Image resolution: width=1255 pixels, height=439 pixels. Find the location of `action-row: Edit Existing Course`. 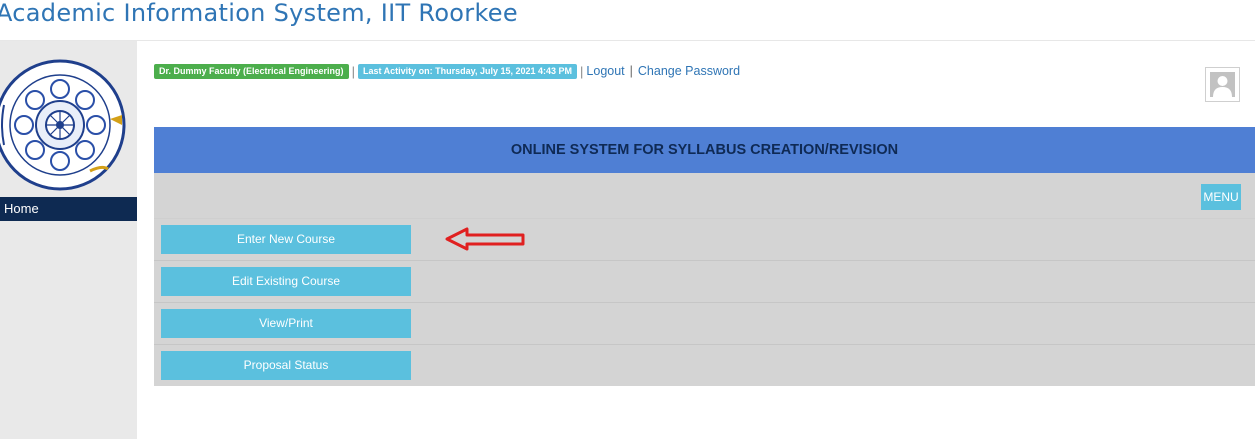

action-row: Edit Existing Course is located at coordinates (704, 281).